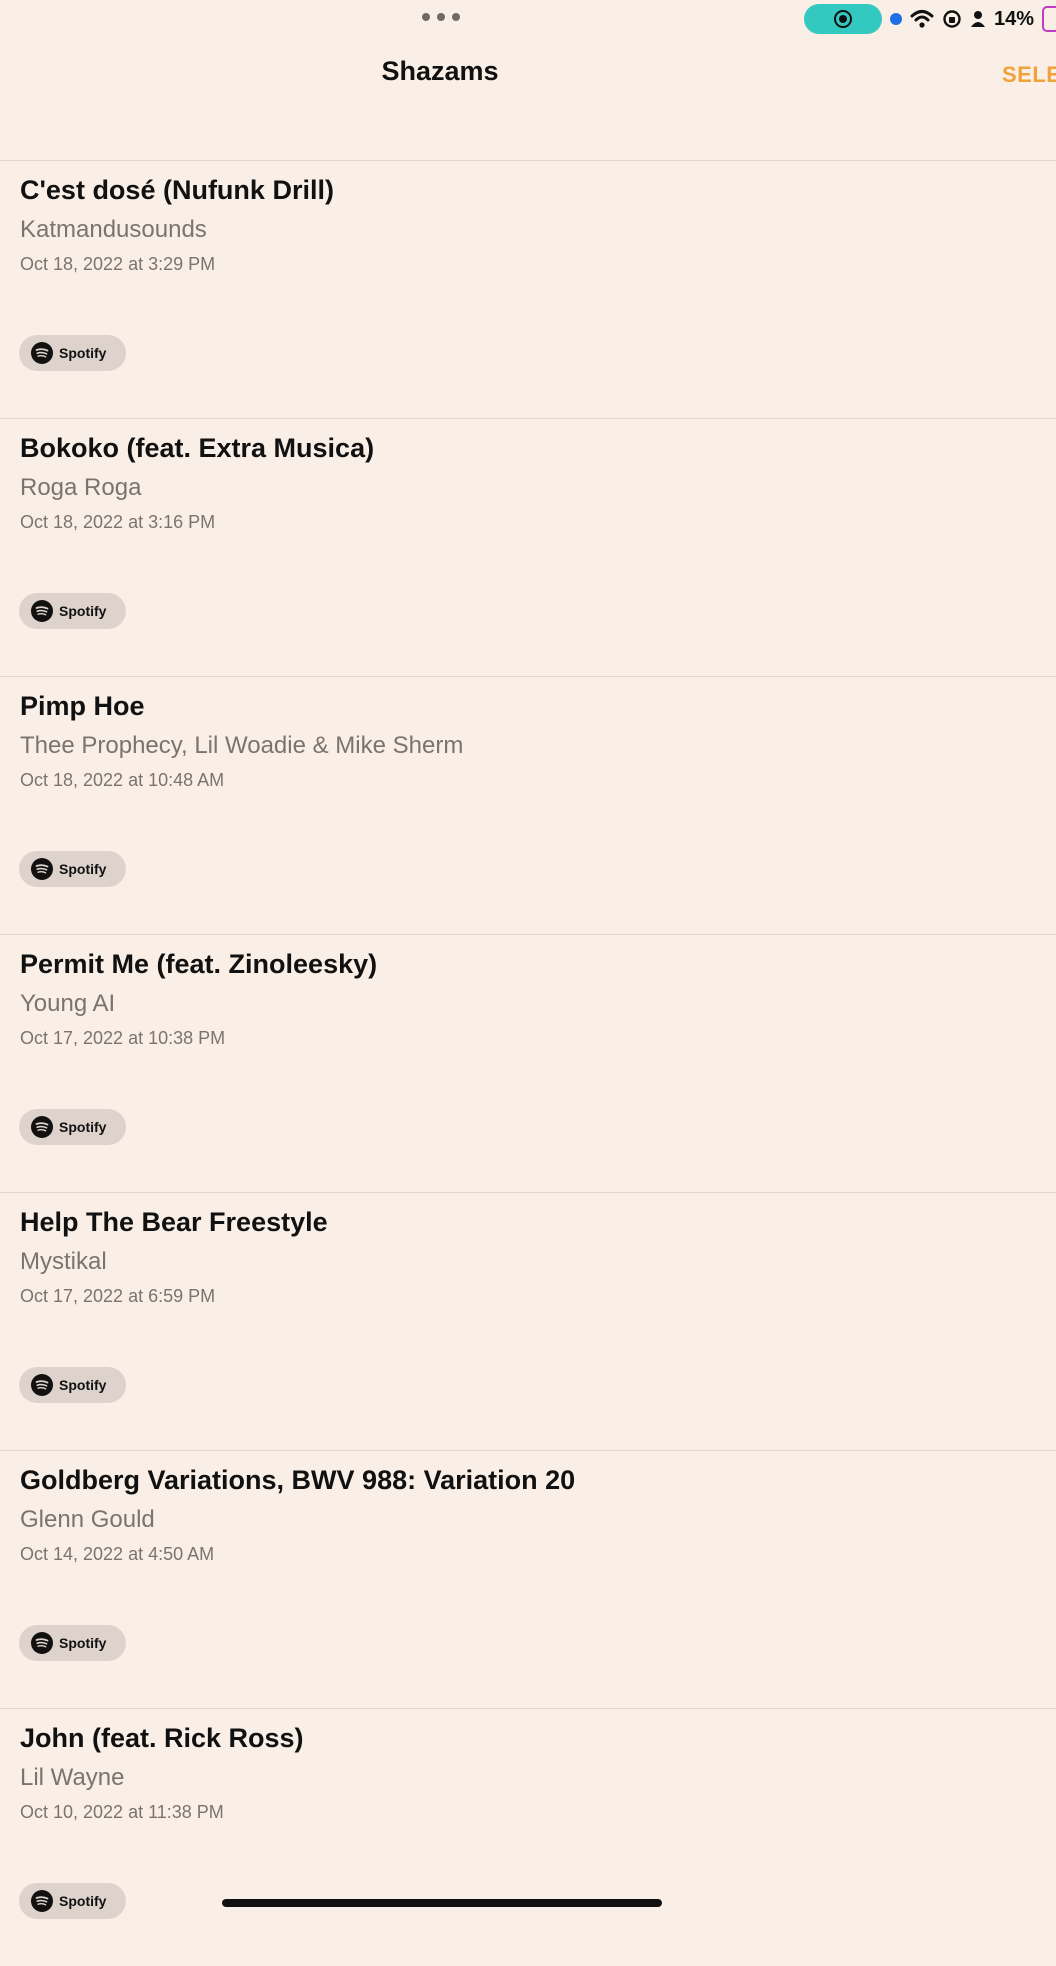 The height and width of the screenshot is (1966, 1056). What do you see at coordinates (63, 1261) in the screenshot?
I see `song-artist: Mystikal` at bounding box center [63, 1261].